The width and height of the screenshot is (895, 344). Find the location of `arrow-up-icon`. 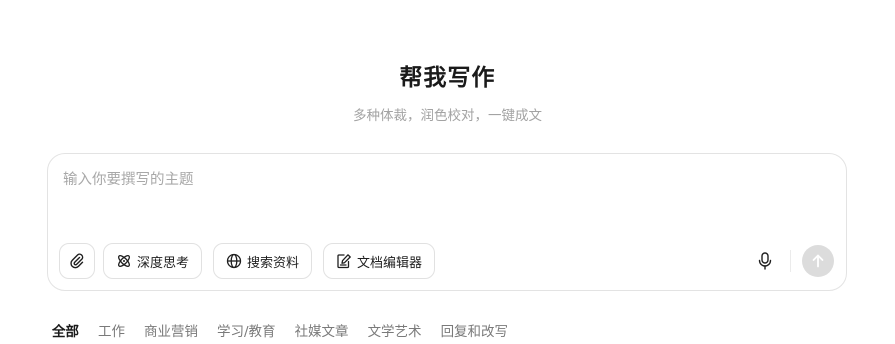

arrow-up-icon is located at coordinates (818, 261).